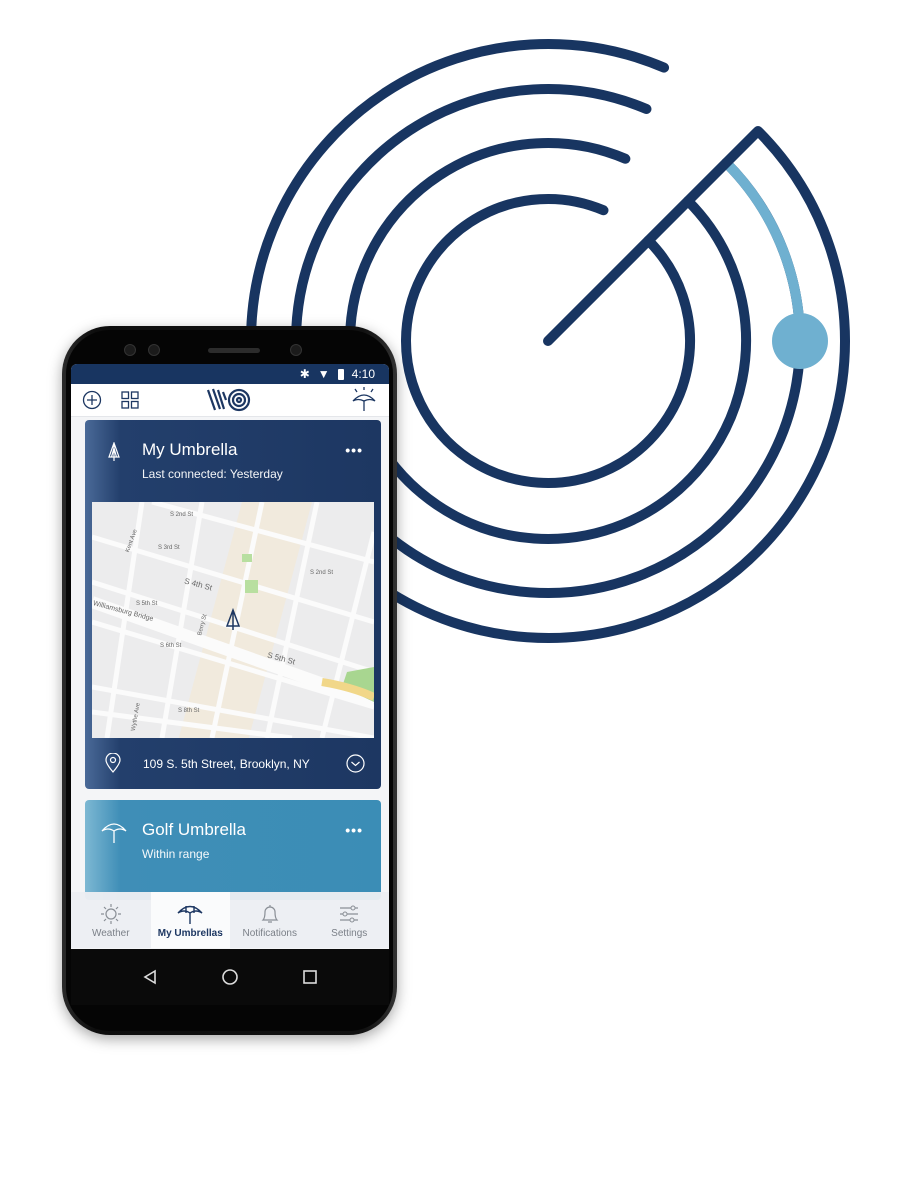  What do you see at coordinates (652, 236) in the screenshot?
I see `radar-sweep-line` at bounding box center [652, 236].